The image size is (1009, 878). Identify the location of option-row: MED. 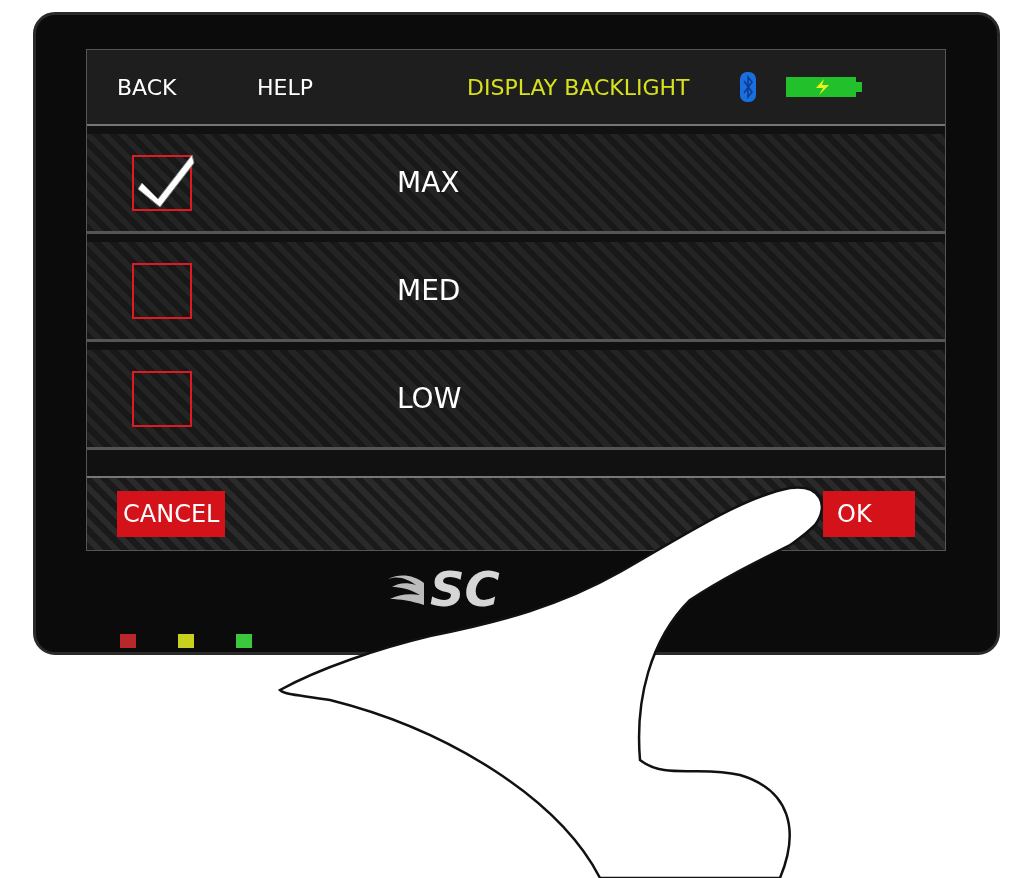
(516, 292).